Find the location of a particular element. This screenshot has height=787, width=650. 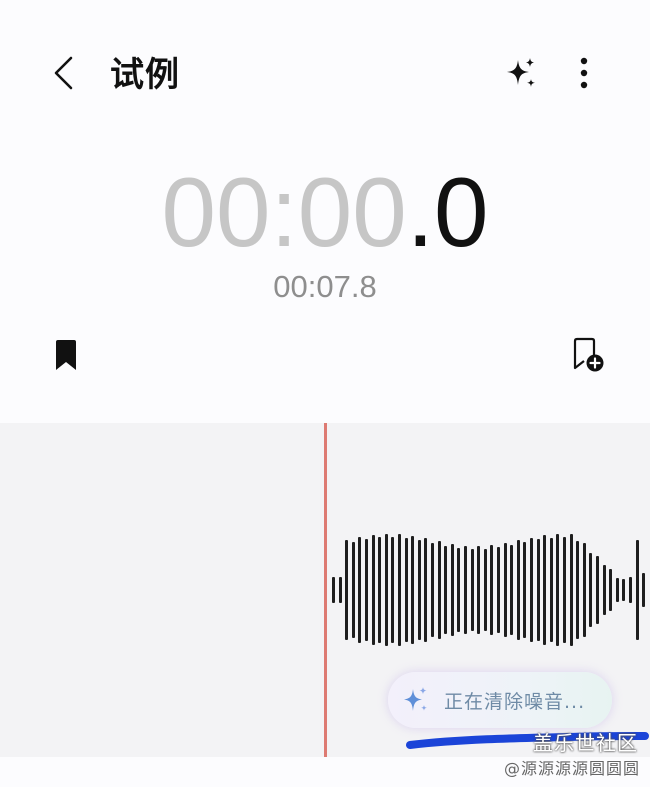

bookmark-icon is located at coordinates (66, 355).